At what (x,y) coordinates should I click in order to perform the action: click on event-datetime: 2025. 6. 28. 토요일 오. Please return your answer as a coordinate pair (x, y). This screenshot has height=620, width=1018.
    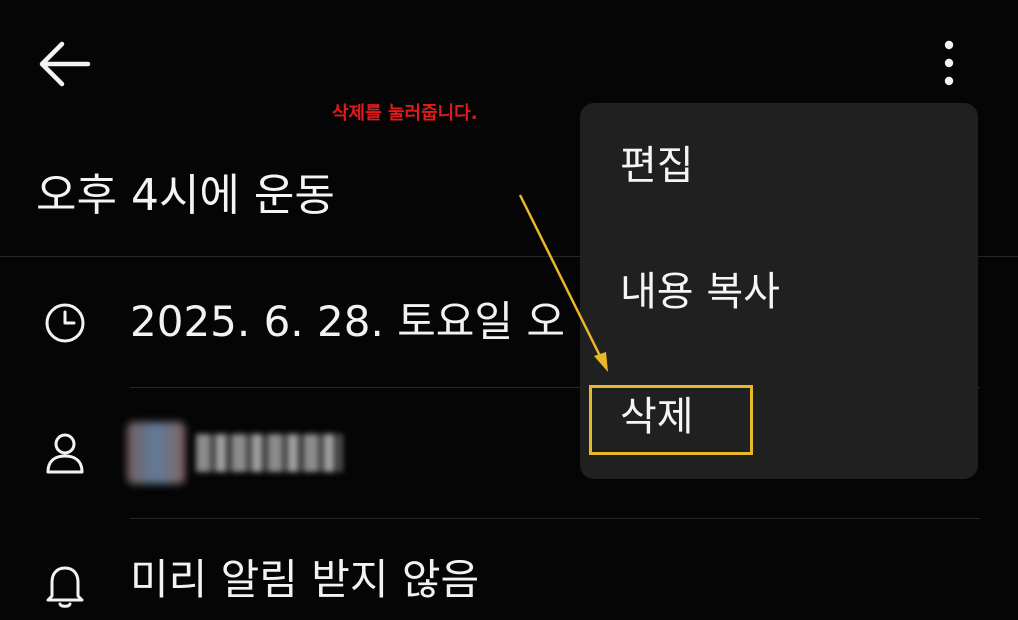
    Looking at the image, I should click on (355, 322).